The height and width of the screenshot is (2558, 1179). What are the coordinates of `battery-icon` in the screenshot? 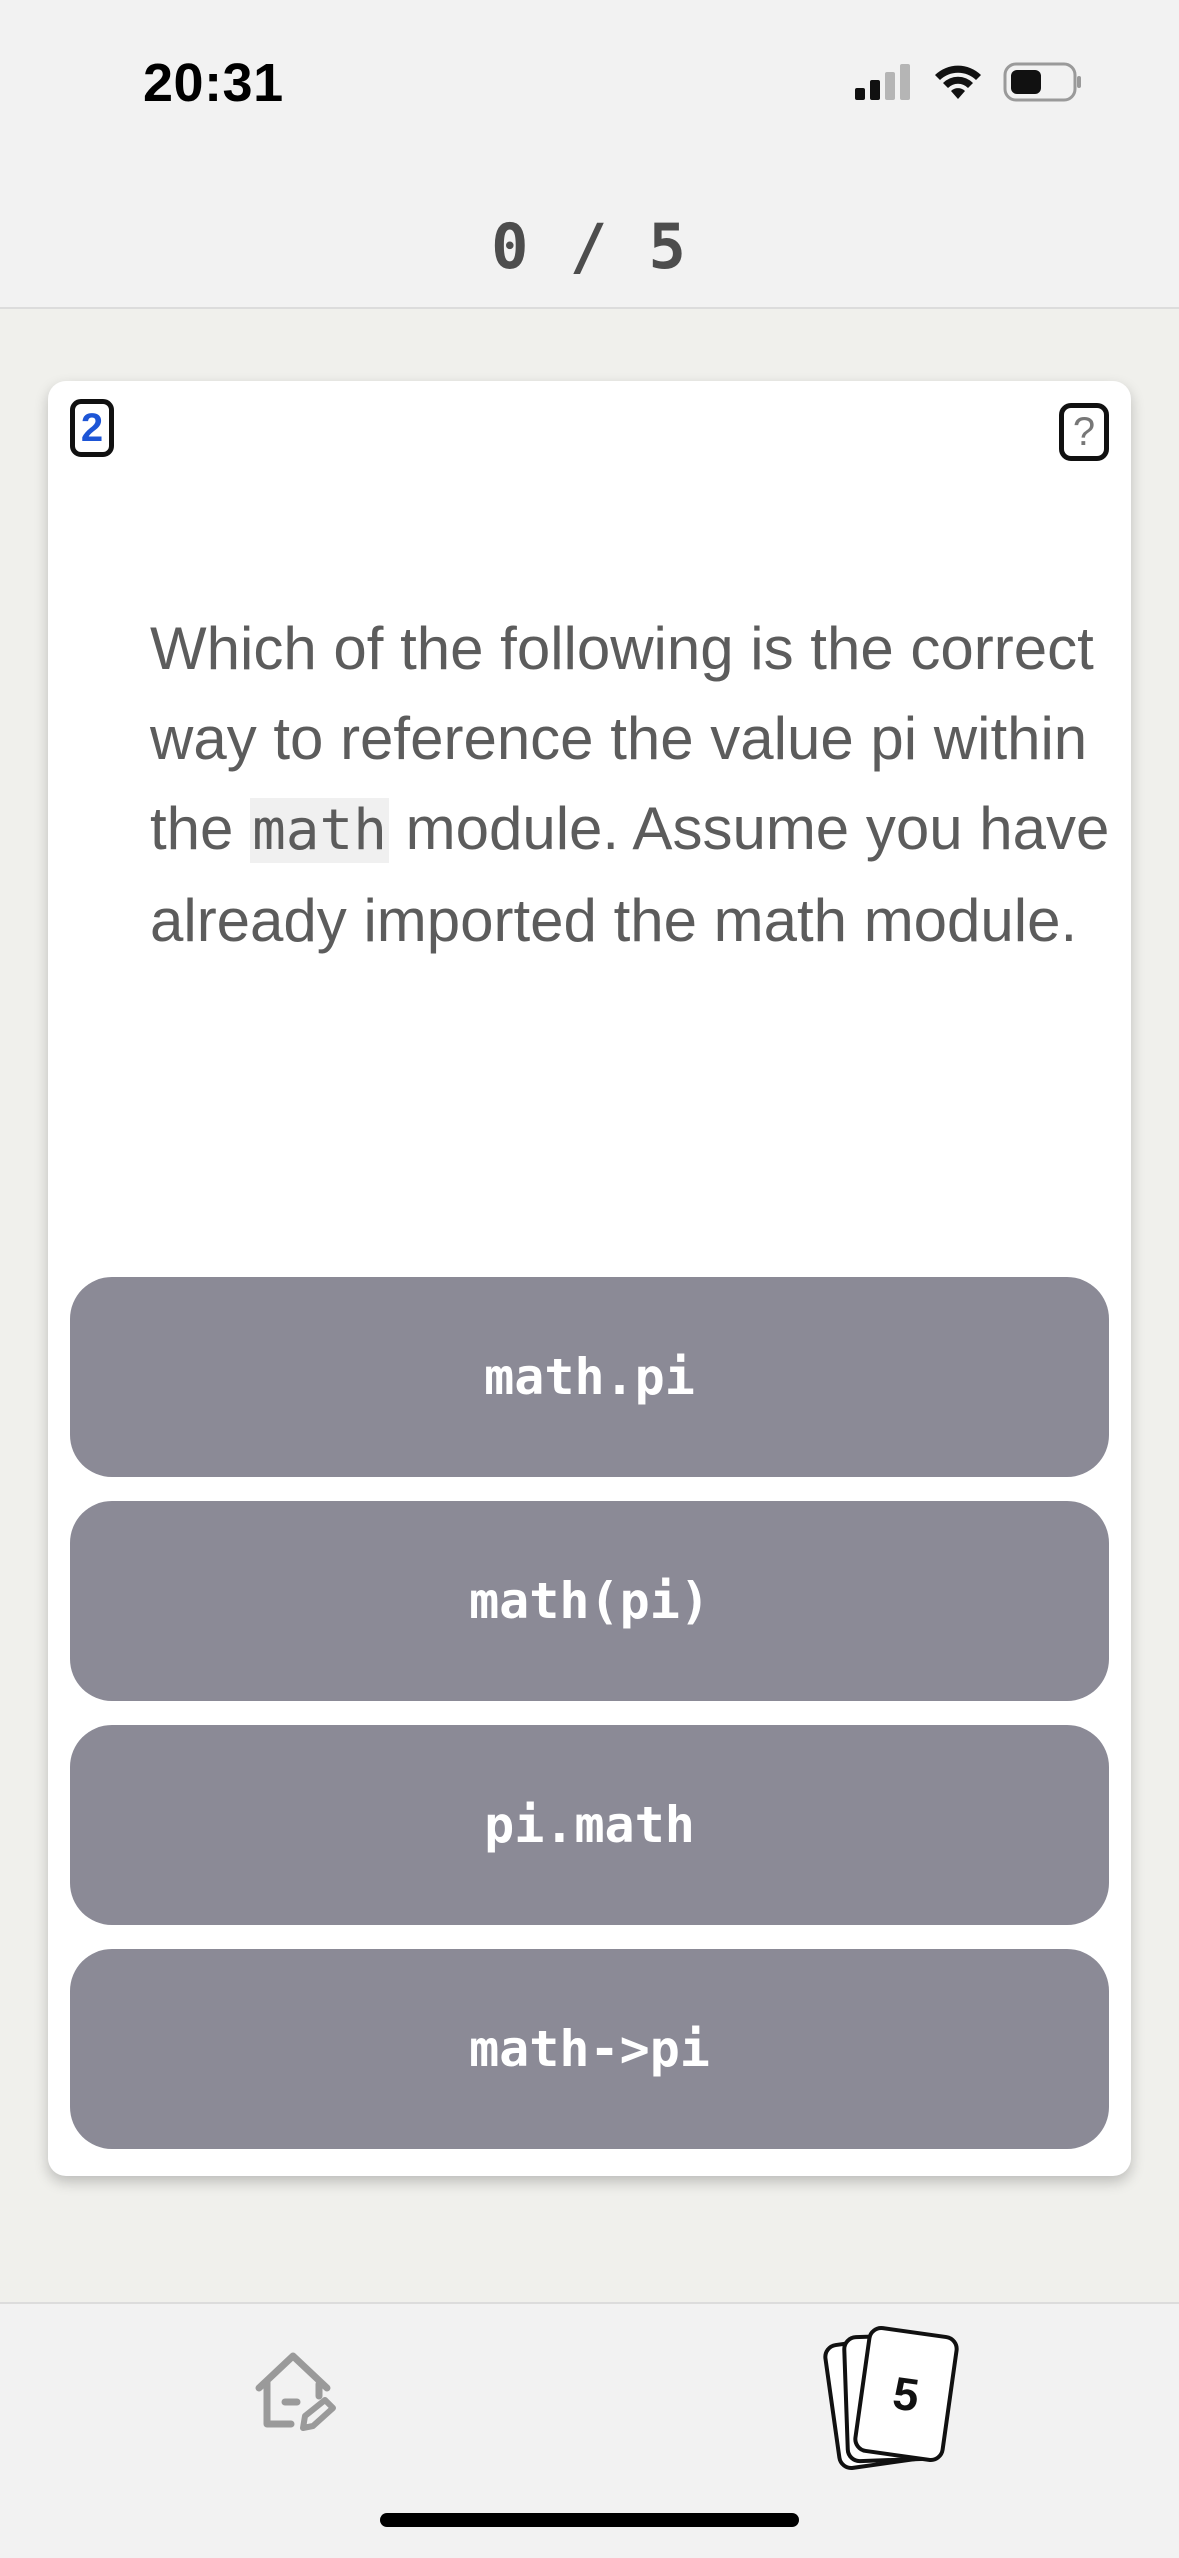 It's located at (1042, 82).